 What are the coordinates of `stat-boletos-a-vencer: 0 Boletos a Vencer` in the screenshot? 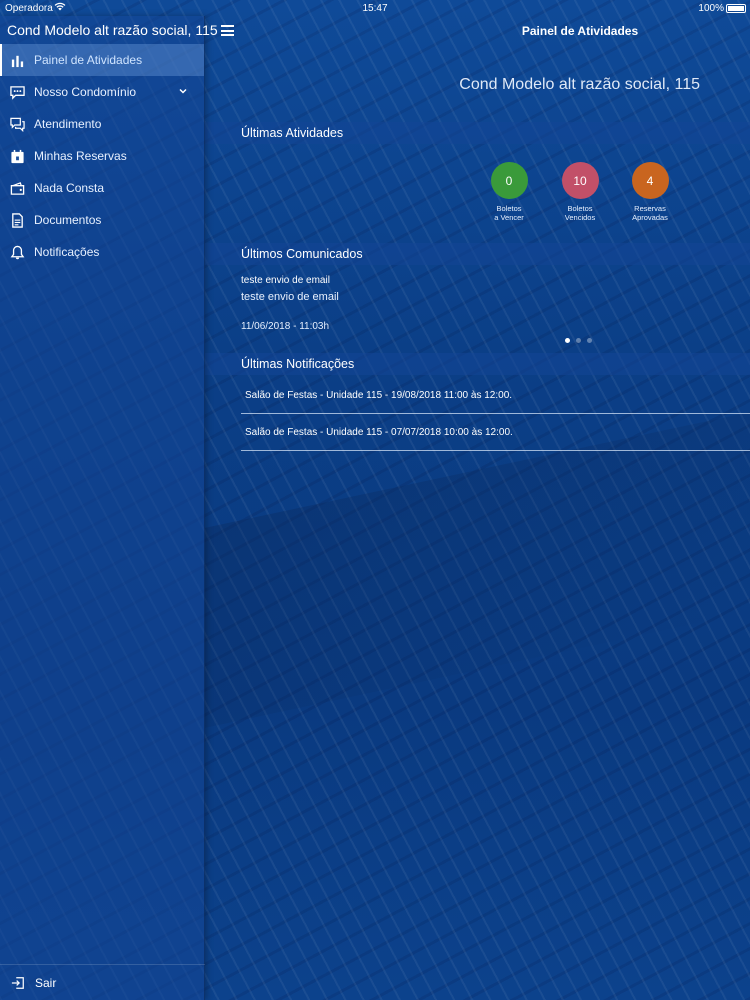 It's located at (509, 192).